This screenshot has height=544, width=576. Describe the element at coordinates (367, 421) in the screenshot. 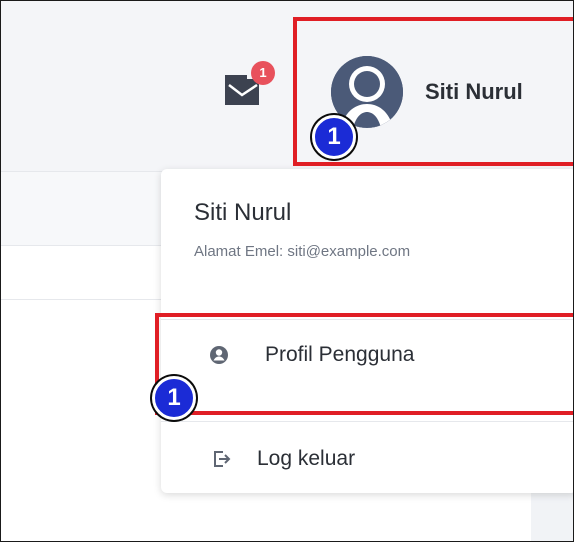

I see `dropdown-divider` at that location.